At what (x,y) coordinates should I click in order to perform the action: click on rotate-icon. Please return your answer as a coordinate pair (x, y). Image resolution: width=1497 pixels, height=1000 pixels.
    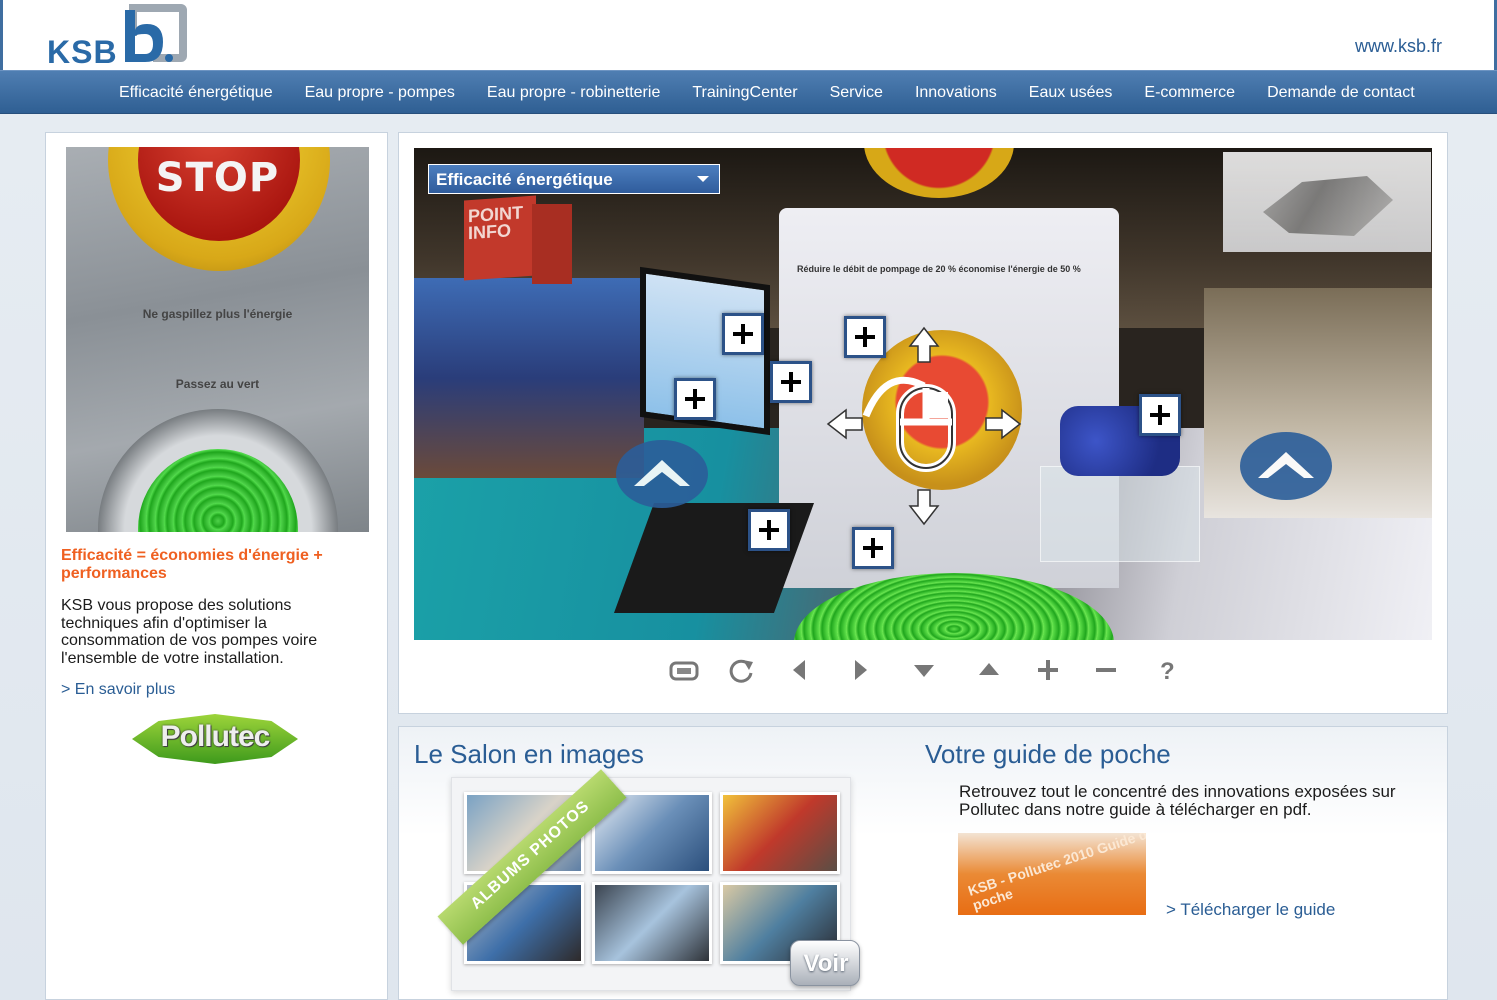
    Looking at the image, I should click on (741, 671).